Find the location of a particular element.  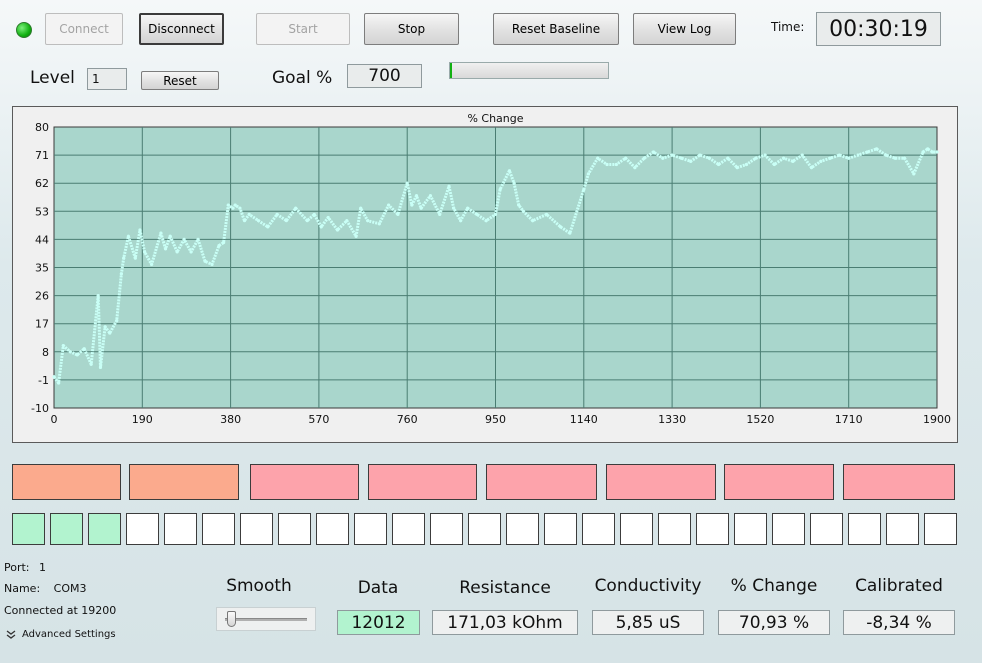

name-label: Name: is located at coordinates (22, 588).